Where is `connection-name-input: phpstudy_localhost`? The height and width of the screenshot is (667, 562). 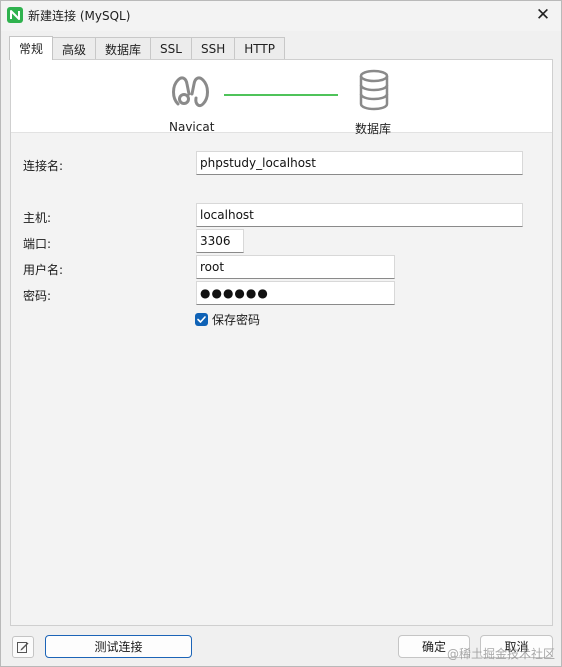
connection-name-input: phpstudy_localhost is located at coordinates (359, 163).